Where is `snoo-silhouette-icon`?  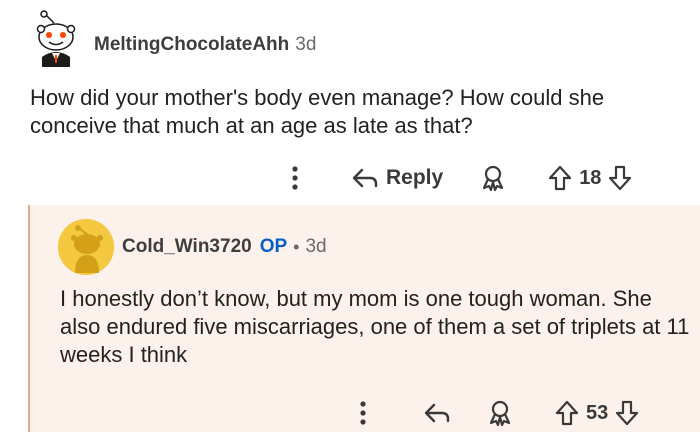 snoo-silhouette-icon is located at coordinates (86, 247).